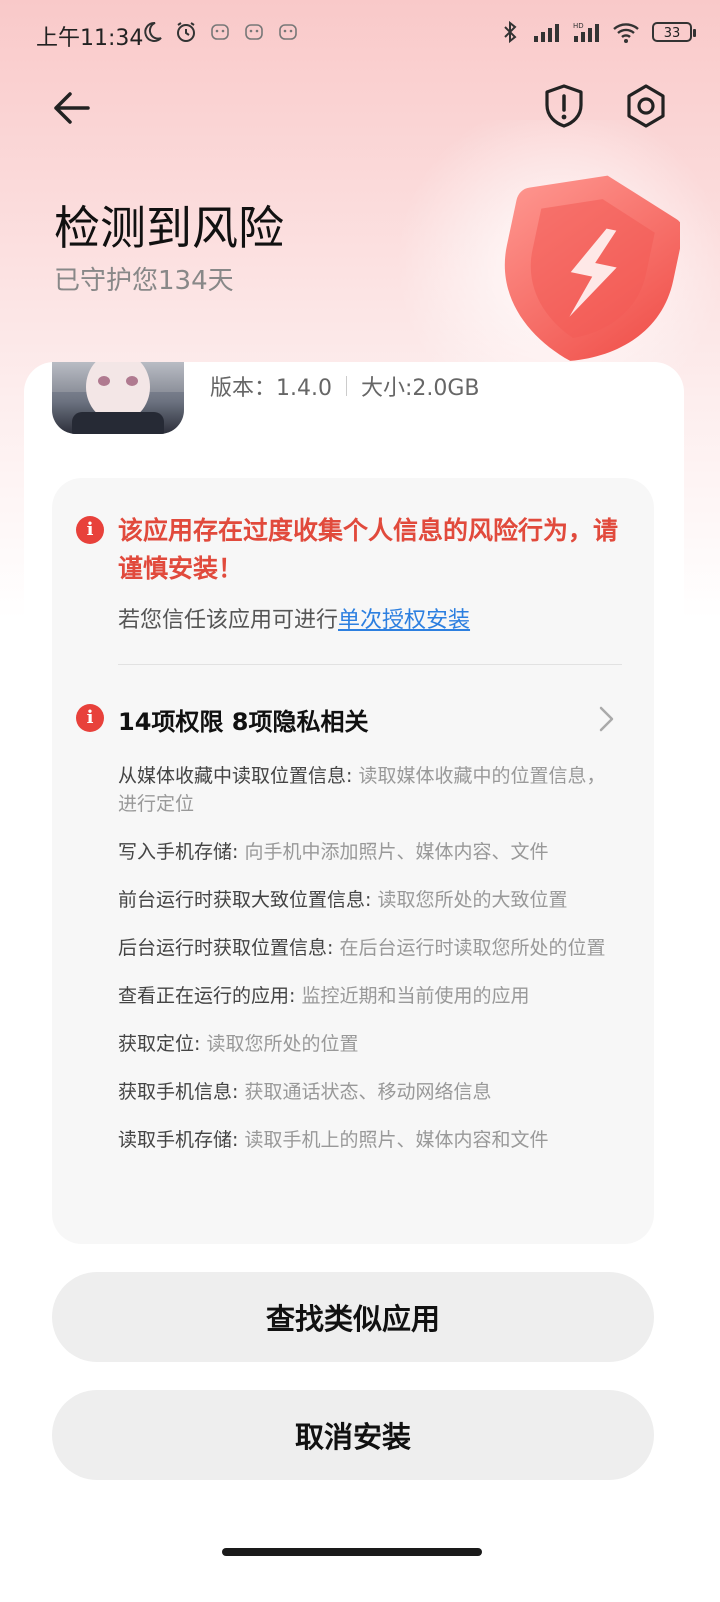  What do you see at coordinates (420, 388) in the screenshot?
I see `app-size: 大小:2.0GB` at bounding box center [420, 388].